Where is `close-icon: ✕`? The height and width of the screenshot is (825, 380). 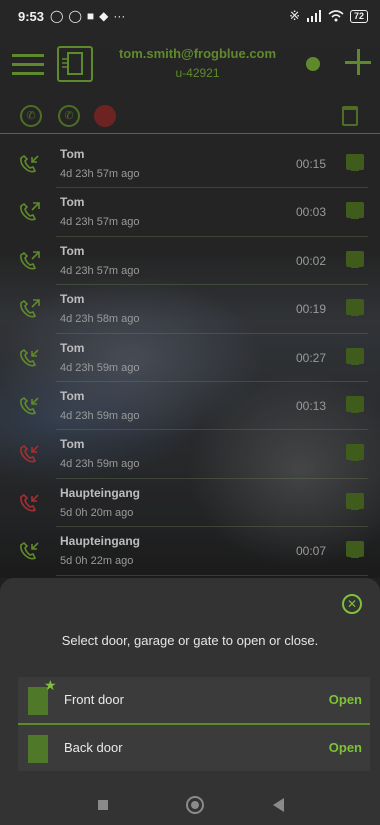 close-icon: ✕ is located at coordinates (352, 604).